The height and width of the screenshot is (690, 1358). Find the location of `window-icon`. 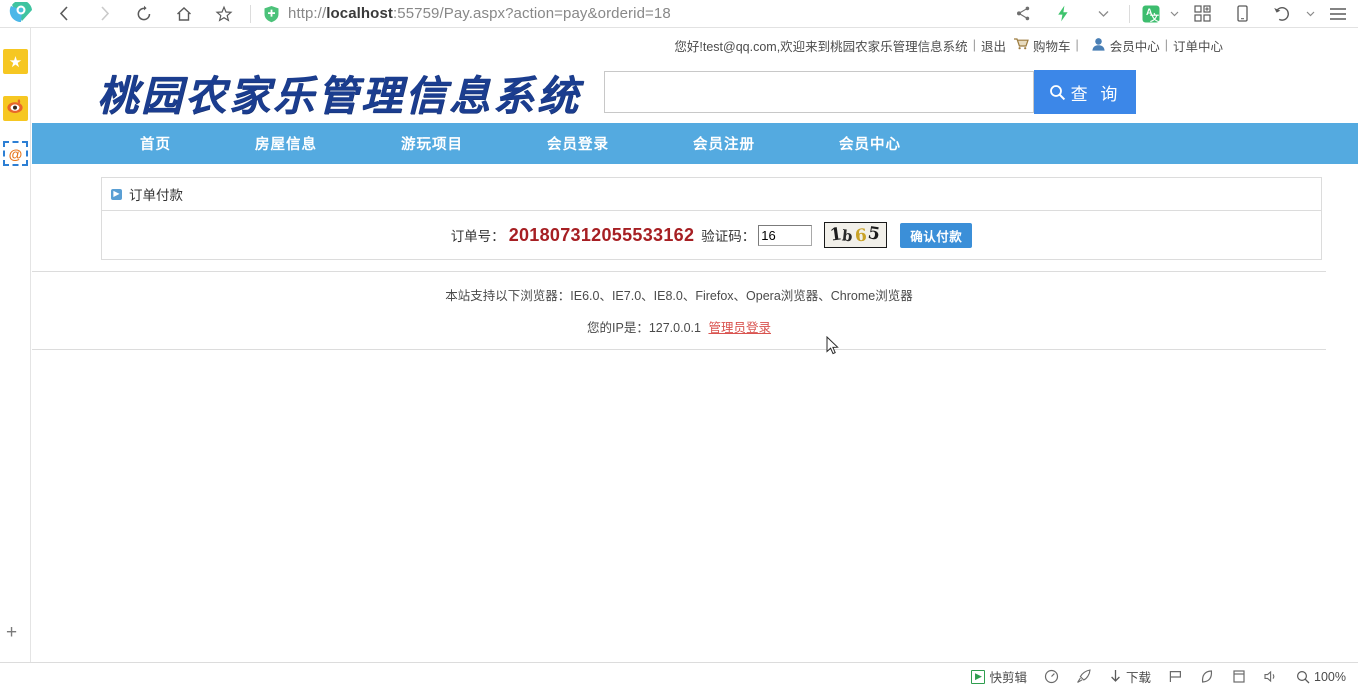

window-icon is located at coordinates (1239, 676).